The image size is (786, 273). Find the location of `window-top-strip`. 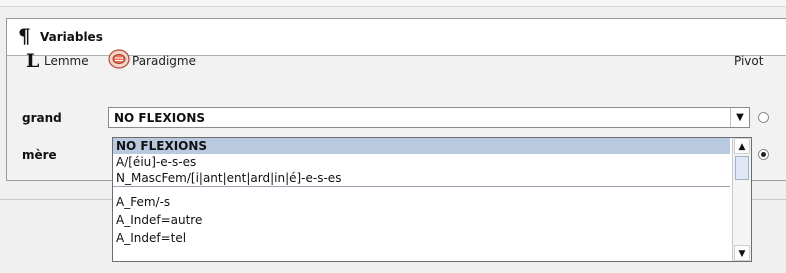

window-top-strip is located at coordinates (393, 3).